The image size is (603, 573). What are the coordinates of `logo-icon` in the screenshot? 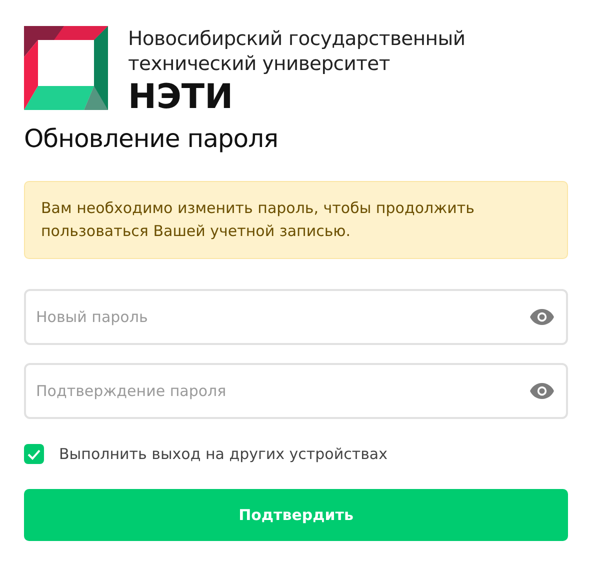 It's located at (66, 68).